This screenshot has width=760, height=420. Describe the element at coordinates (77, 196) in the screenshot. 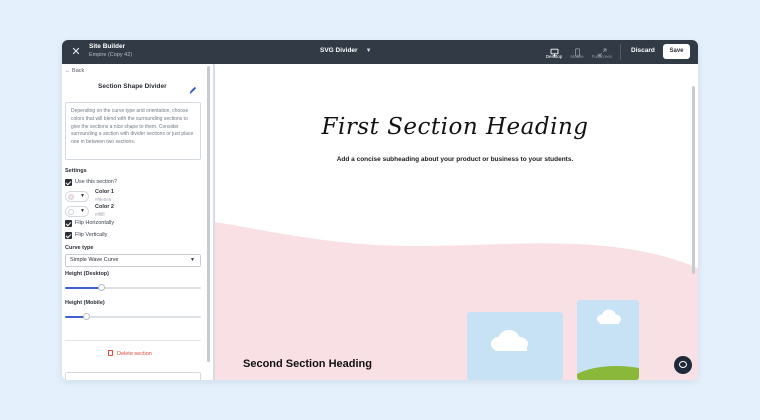

I see `color-1-picker: ▼` at that location.